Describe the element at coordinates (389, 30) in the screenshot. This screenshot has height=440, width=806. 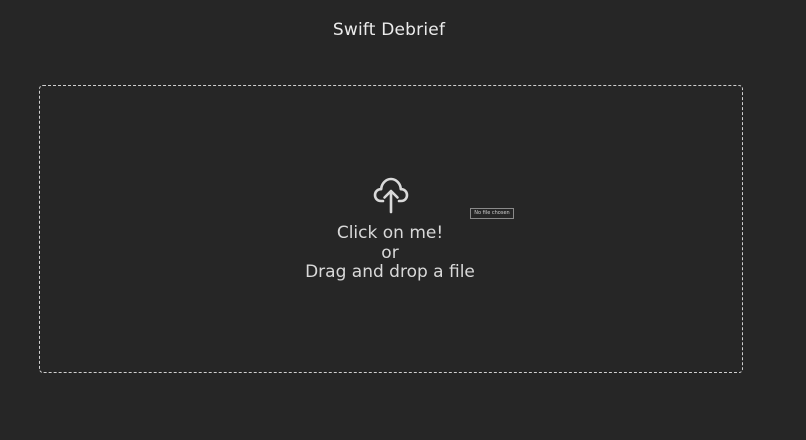
I see `page-title: Swift Debrief` at that location.